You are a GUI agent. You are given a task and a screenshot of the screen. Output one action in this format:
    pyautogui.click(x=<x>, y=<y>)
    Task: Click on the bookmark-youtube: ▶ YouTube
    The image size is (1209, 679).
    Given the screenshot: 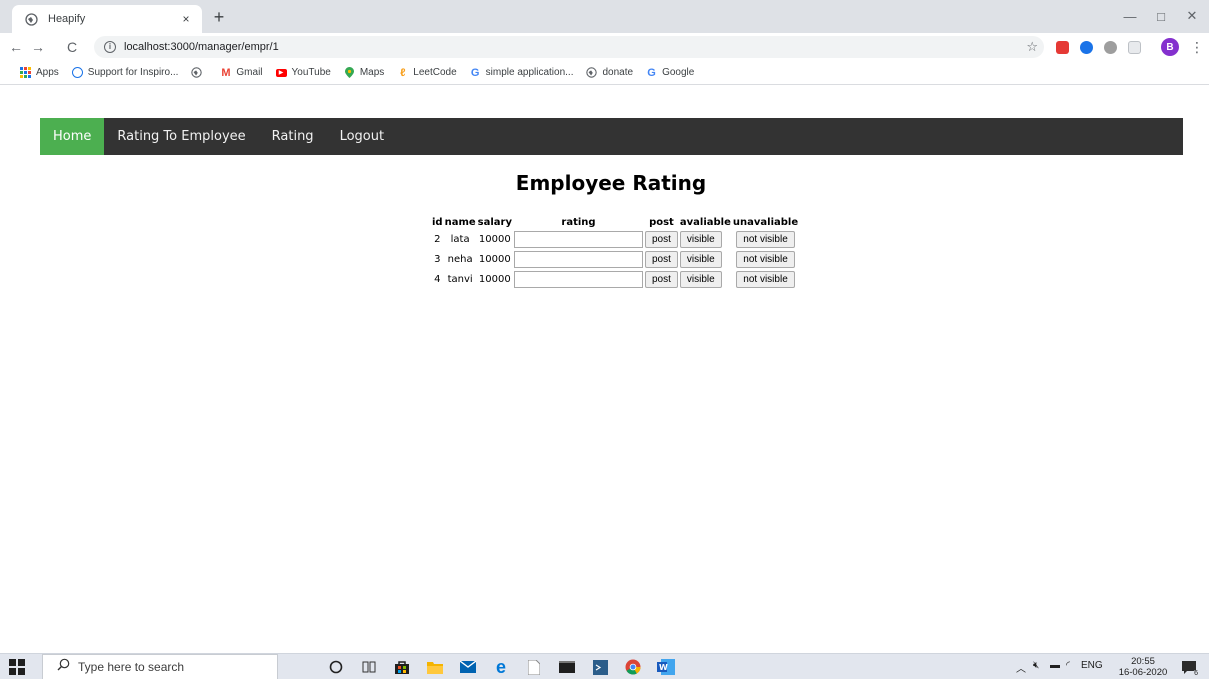 What is the action you would take?
    pyautogui.click(x=303, y=72)
    